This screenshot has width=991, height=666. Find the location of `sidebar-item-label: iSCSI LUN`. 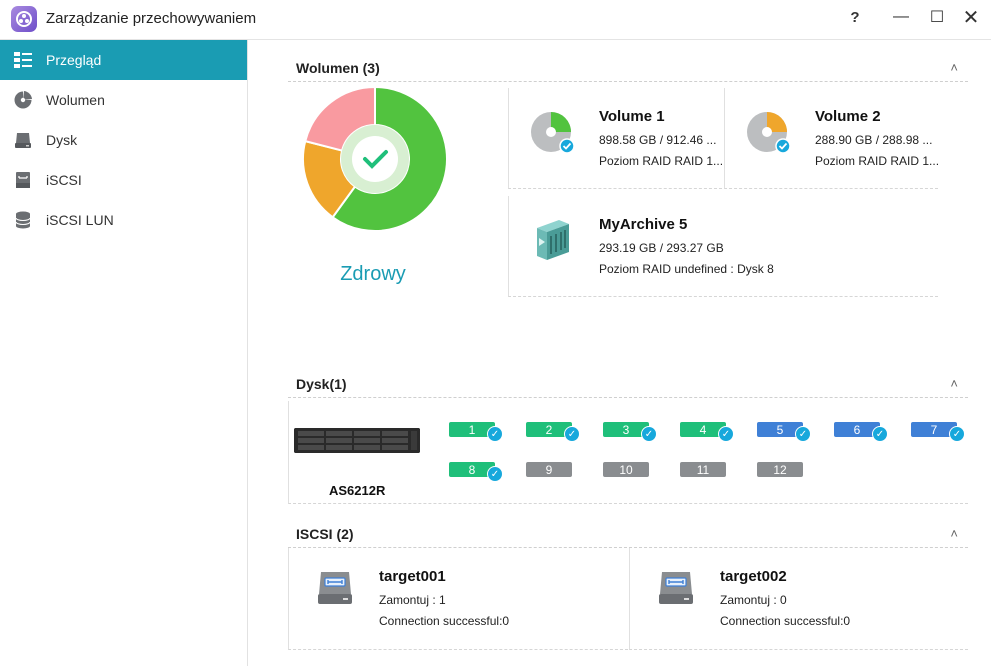

sidebar-item-label: iSCSI LUN is located at coordinates (80, 220).